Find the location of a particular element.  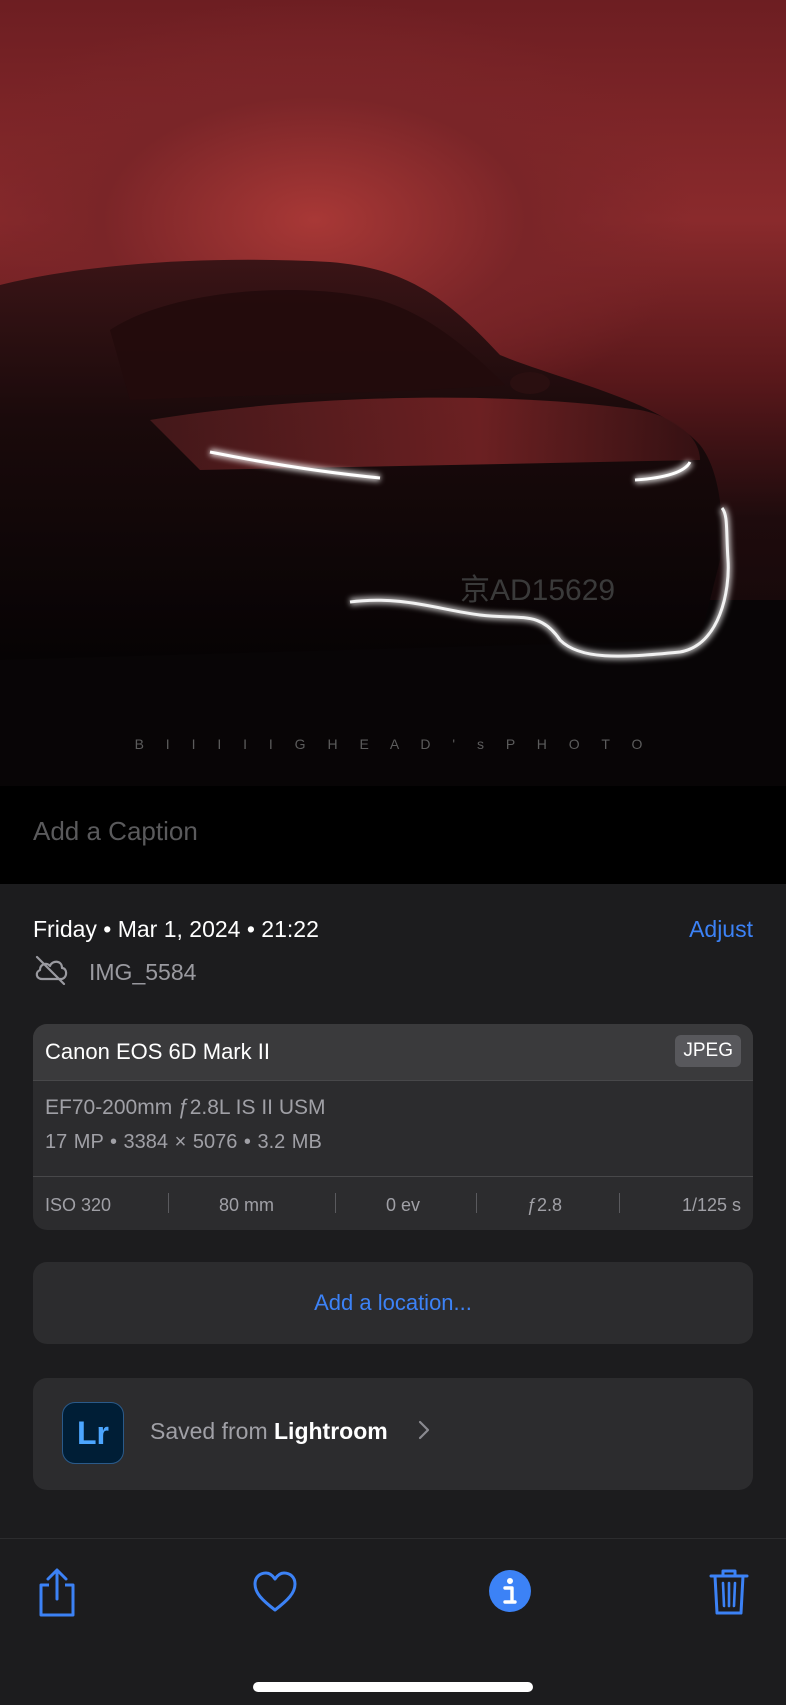

caption-input is located at coordinates (383, 831).